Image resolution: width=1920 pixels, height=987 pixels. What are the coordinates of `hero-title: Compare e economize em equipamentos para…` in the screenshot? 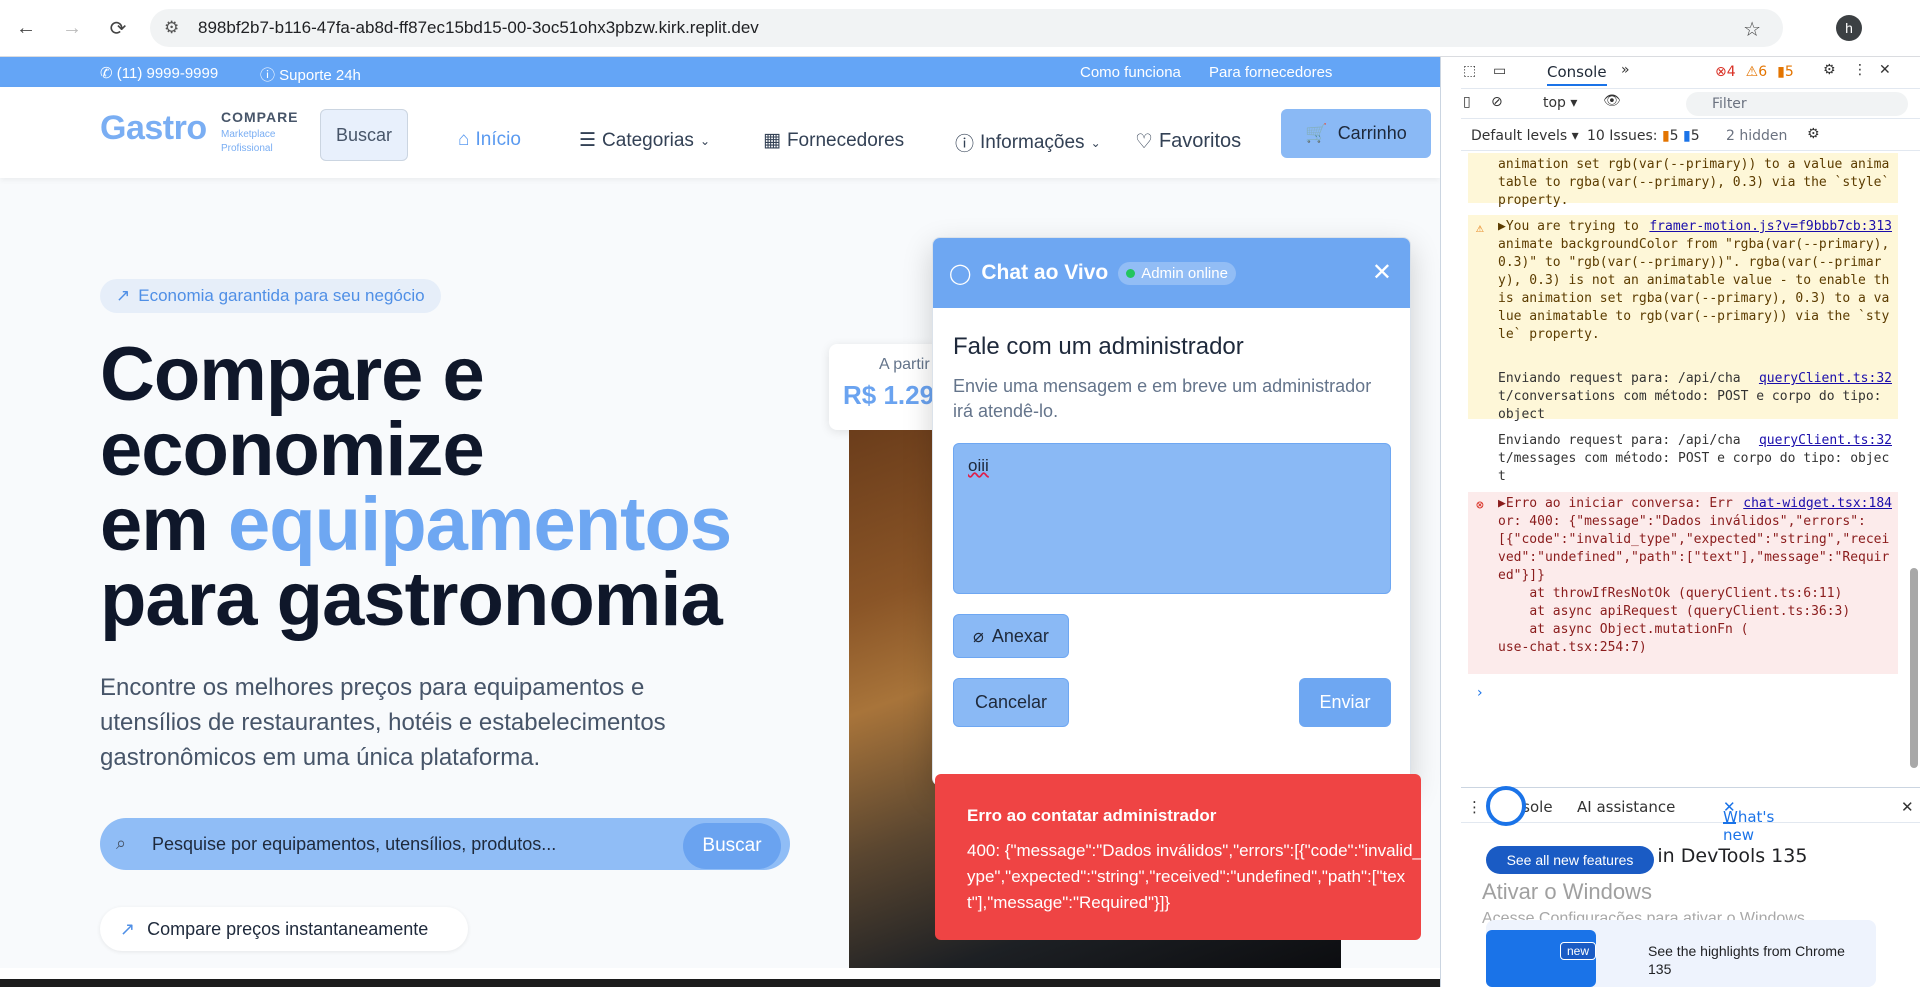 It's located at (416, 487).